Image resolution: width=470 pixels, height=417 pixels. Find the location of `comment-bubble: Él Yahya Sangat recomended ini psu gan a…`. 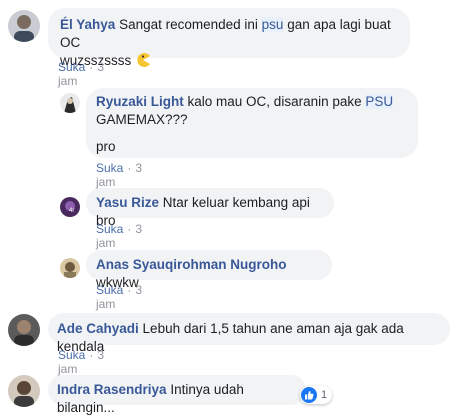

comment-bubble: Él Yahya Sangat recomended ini psu gan a… is located at coordinates (229, 38).